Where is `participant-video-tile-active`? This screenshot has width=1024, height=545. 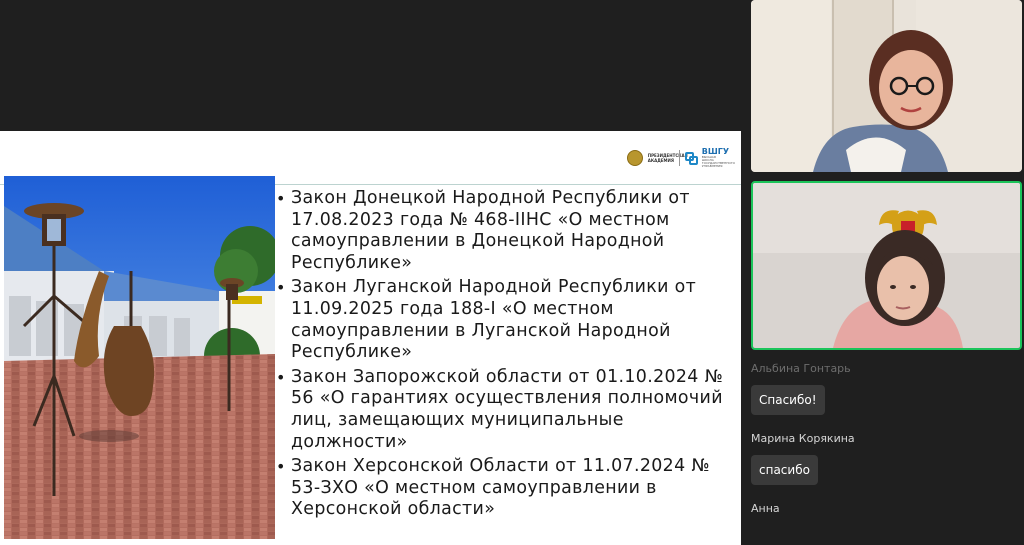
participant-video-tile-active is located at coordinates (886, 265).